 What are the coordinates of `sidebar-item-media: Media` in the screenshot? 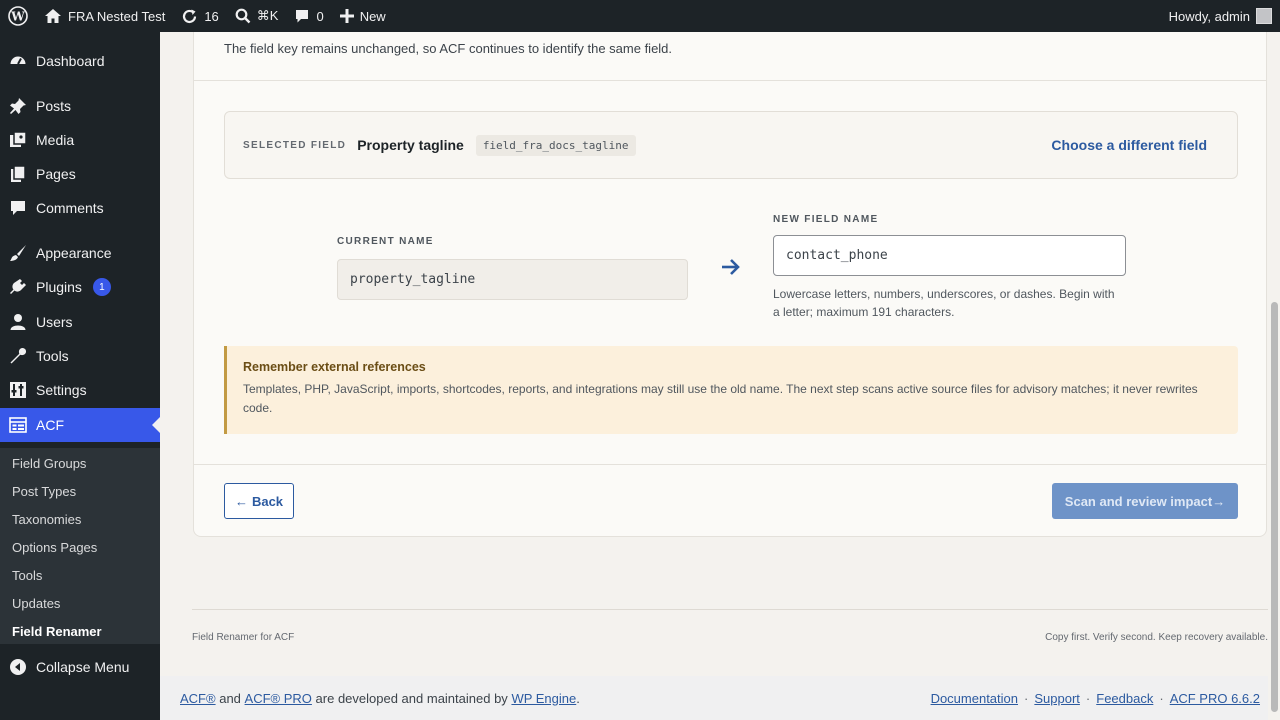 It's located at (80, 140).